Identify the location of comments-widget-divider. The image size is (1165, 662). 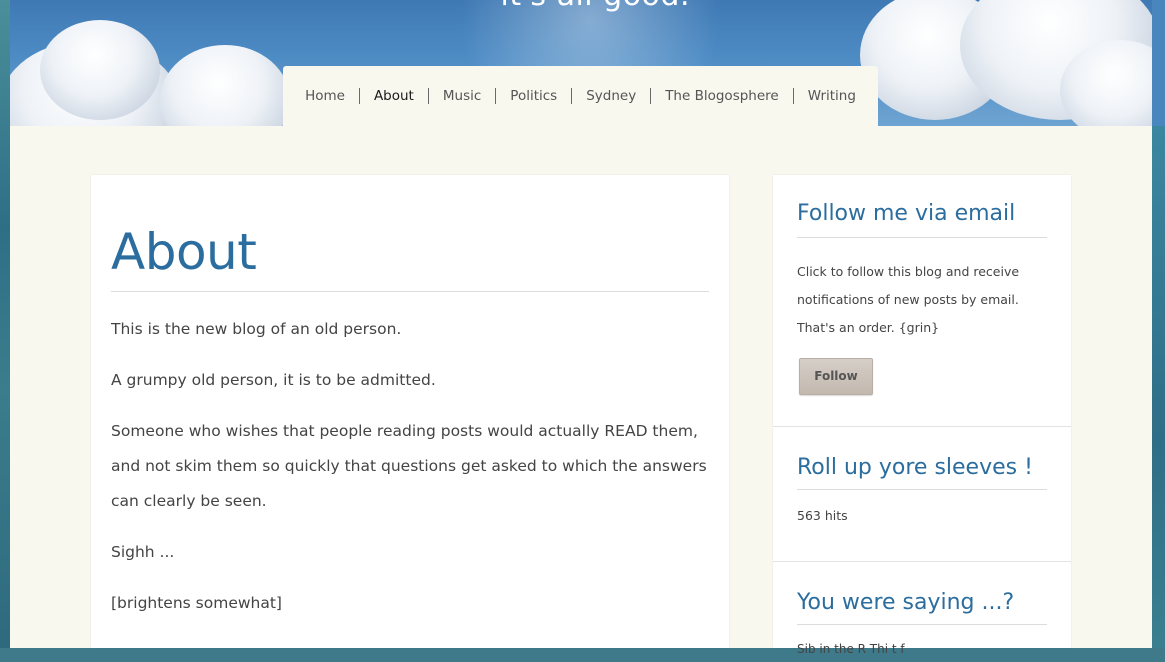
(922, 624).